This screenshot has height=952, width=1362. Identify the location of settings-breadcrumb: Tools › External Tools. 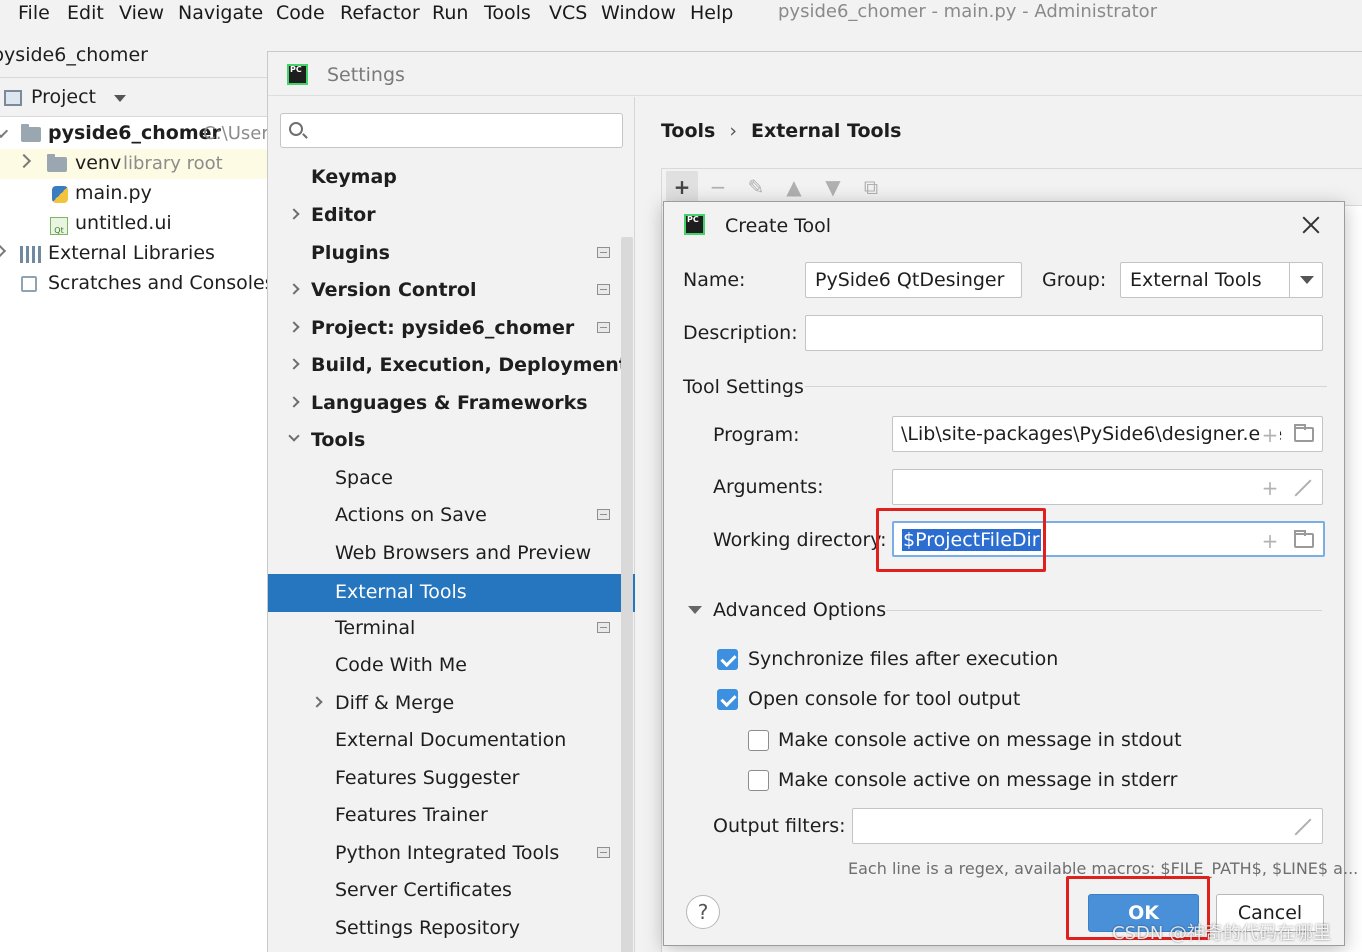
(781, 131).